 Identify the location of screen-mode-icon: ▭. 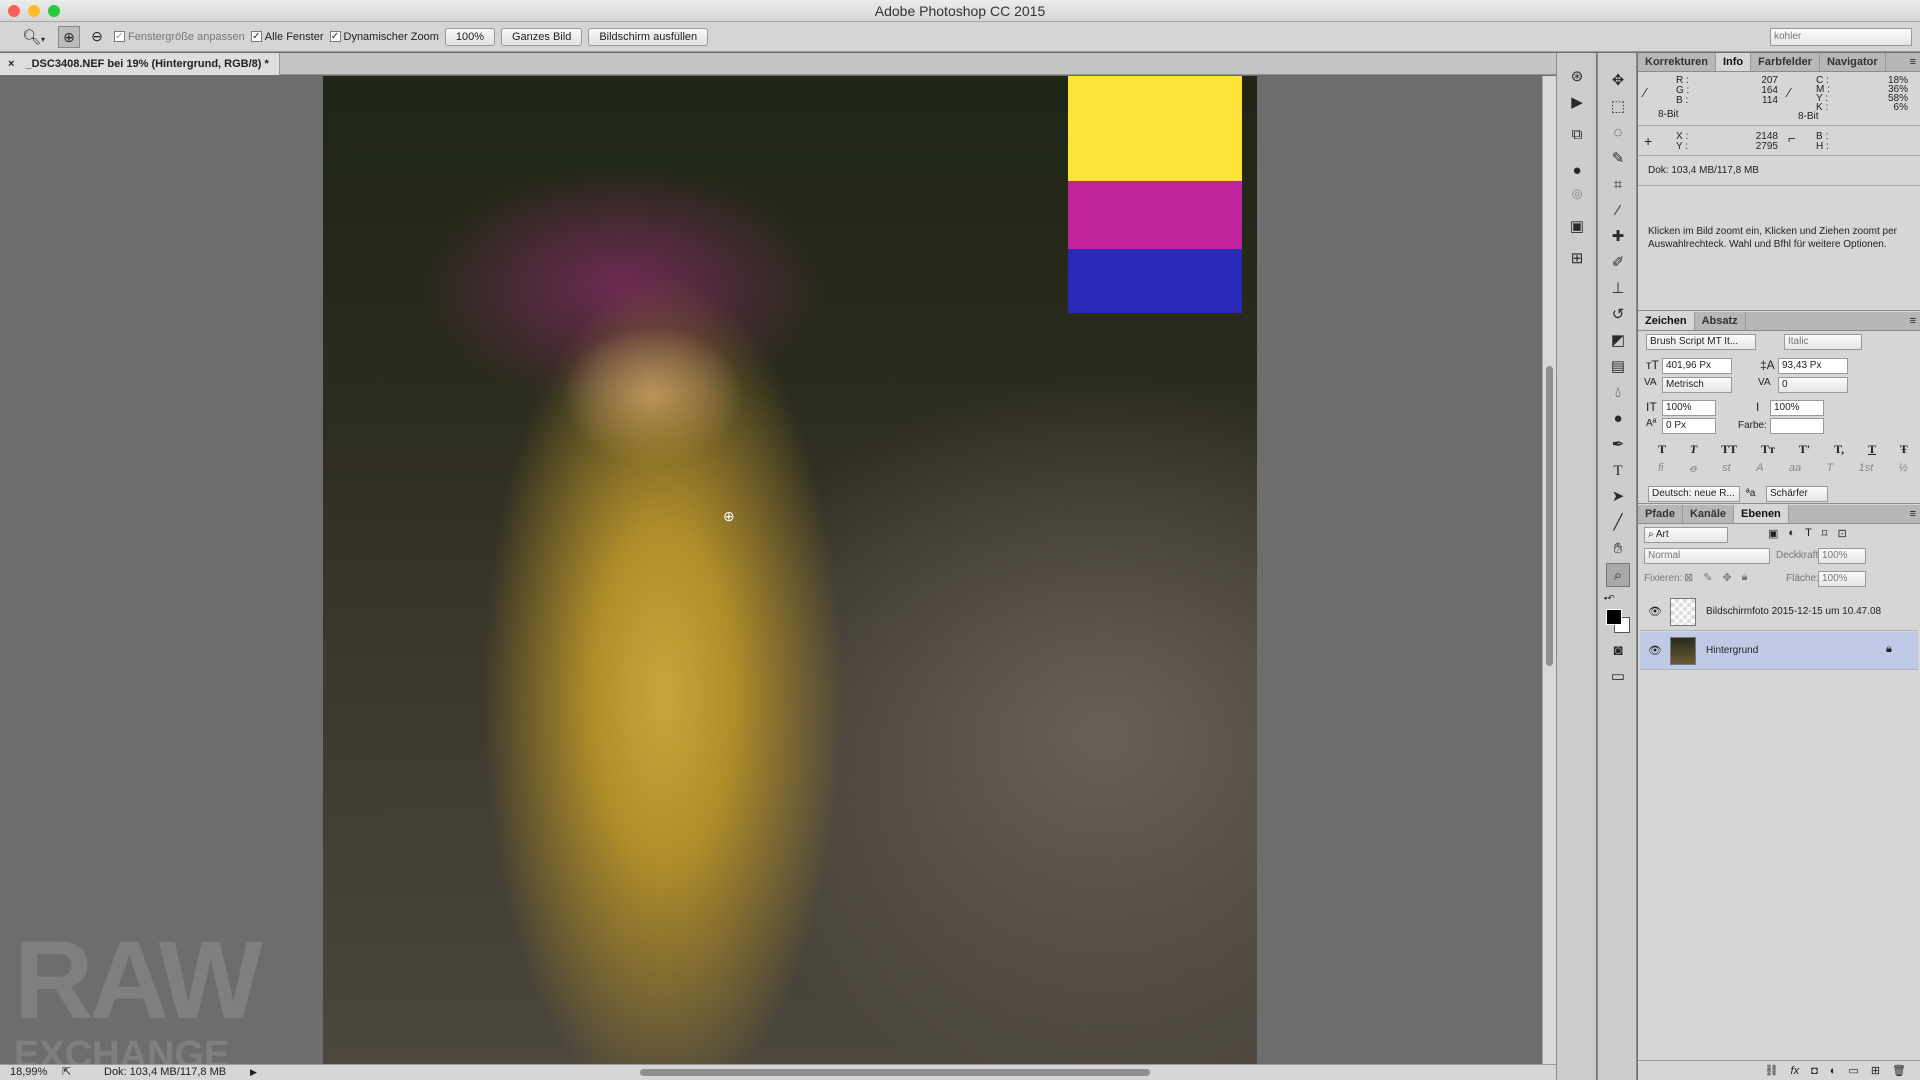
(1618, 677).